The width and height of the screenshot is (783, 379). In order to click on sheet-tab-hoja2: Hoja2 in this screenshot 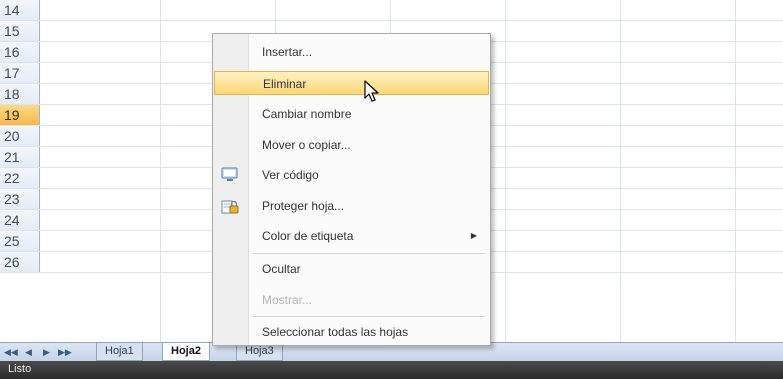, I will do `click(186, 352)`.